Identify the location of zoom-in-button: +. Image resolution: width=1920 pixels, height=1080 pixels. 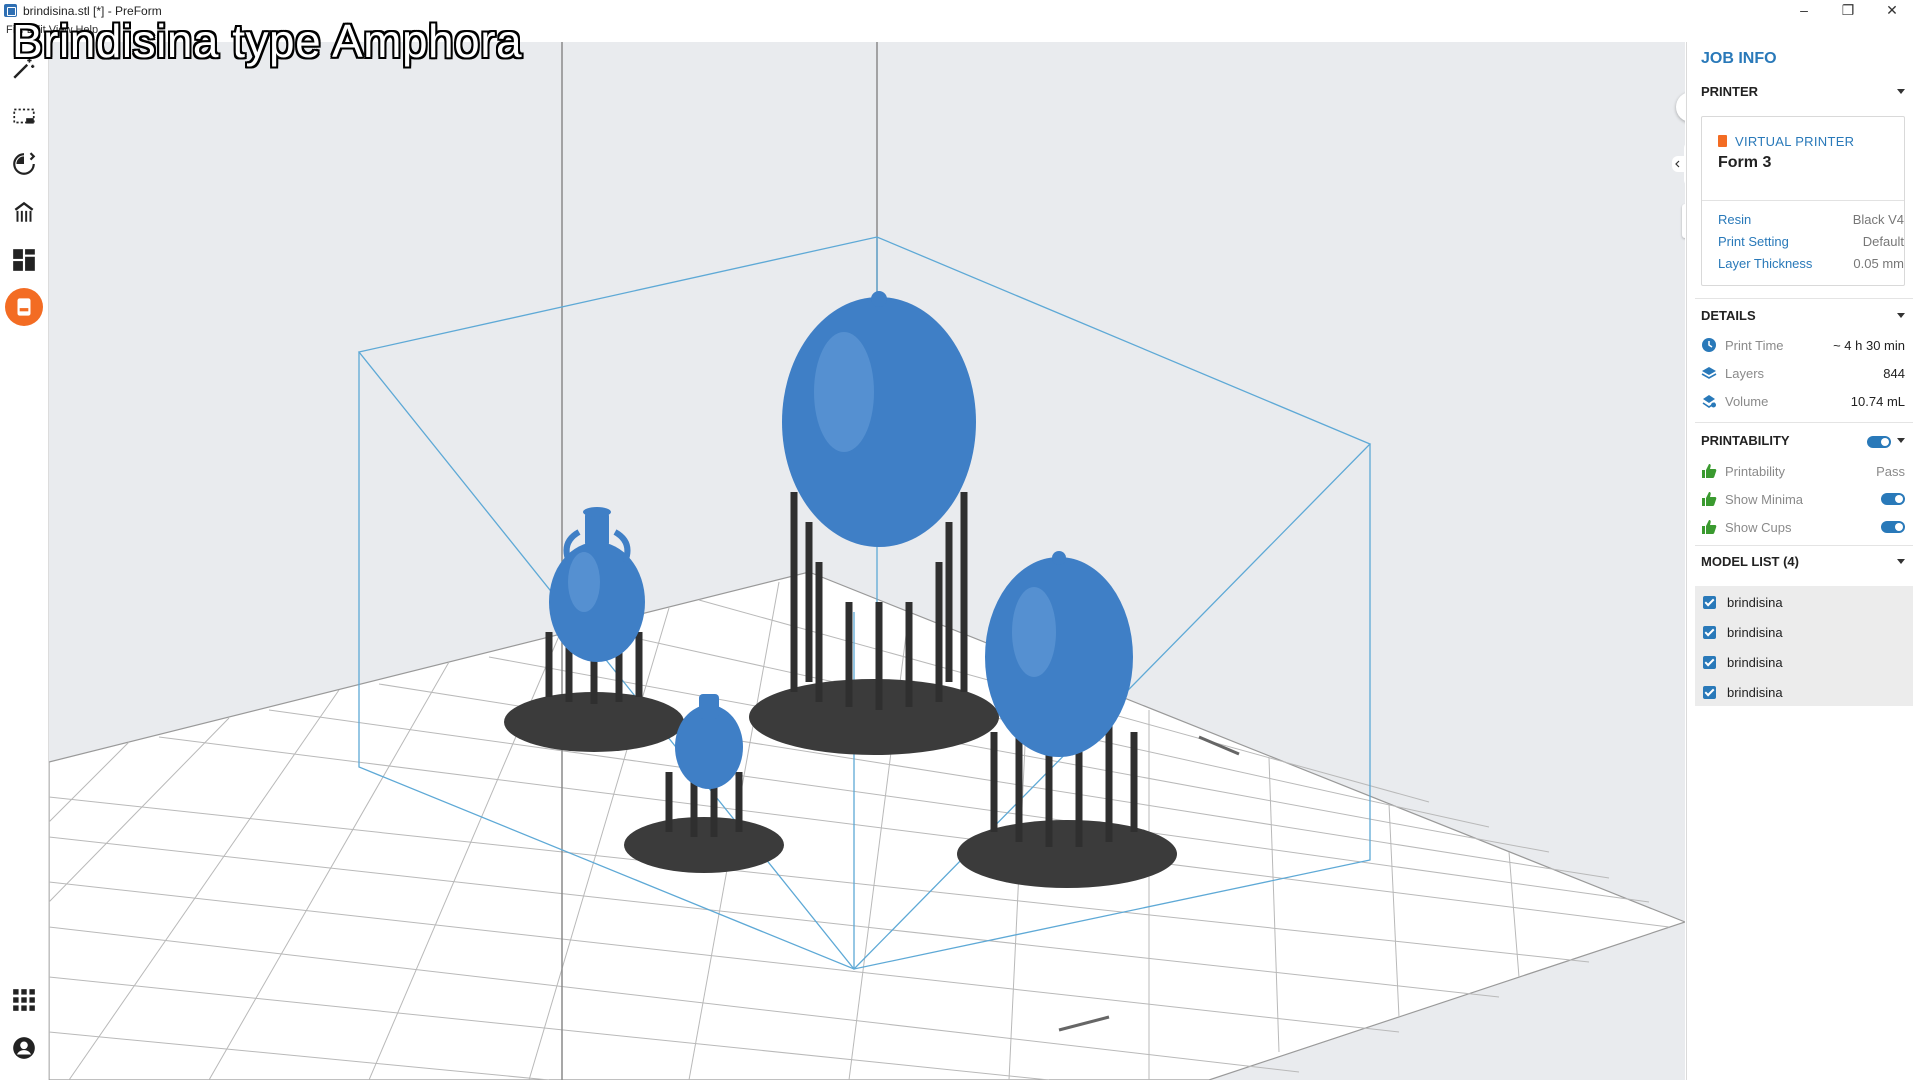
(1683, 212).